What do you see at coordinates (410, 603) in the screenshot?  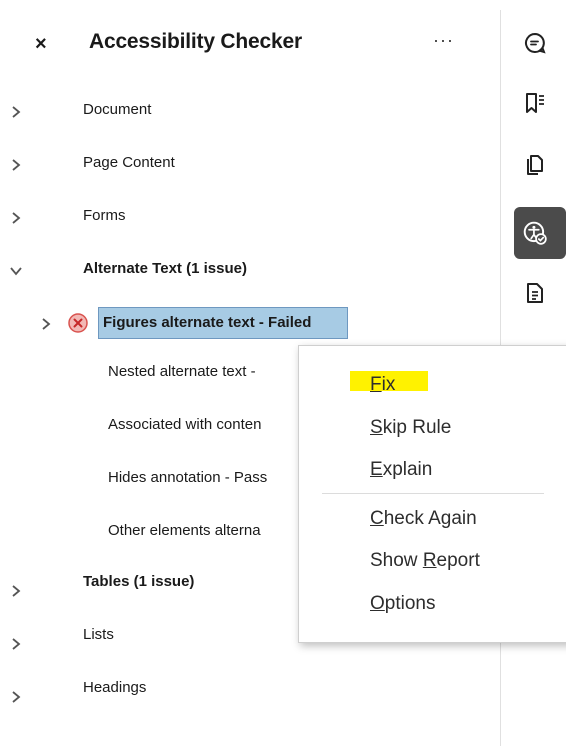 I see `menu-item-options-label: ptions` at bounding box center [410, 603].